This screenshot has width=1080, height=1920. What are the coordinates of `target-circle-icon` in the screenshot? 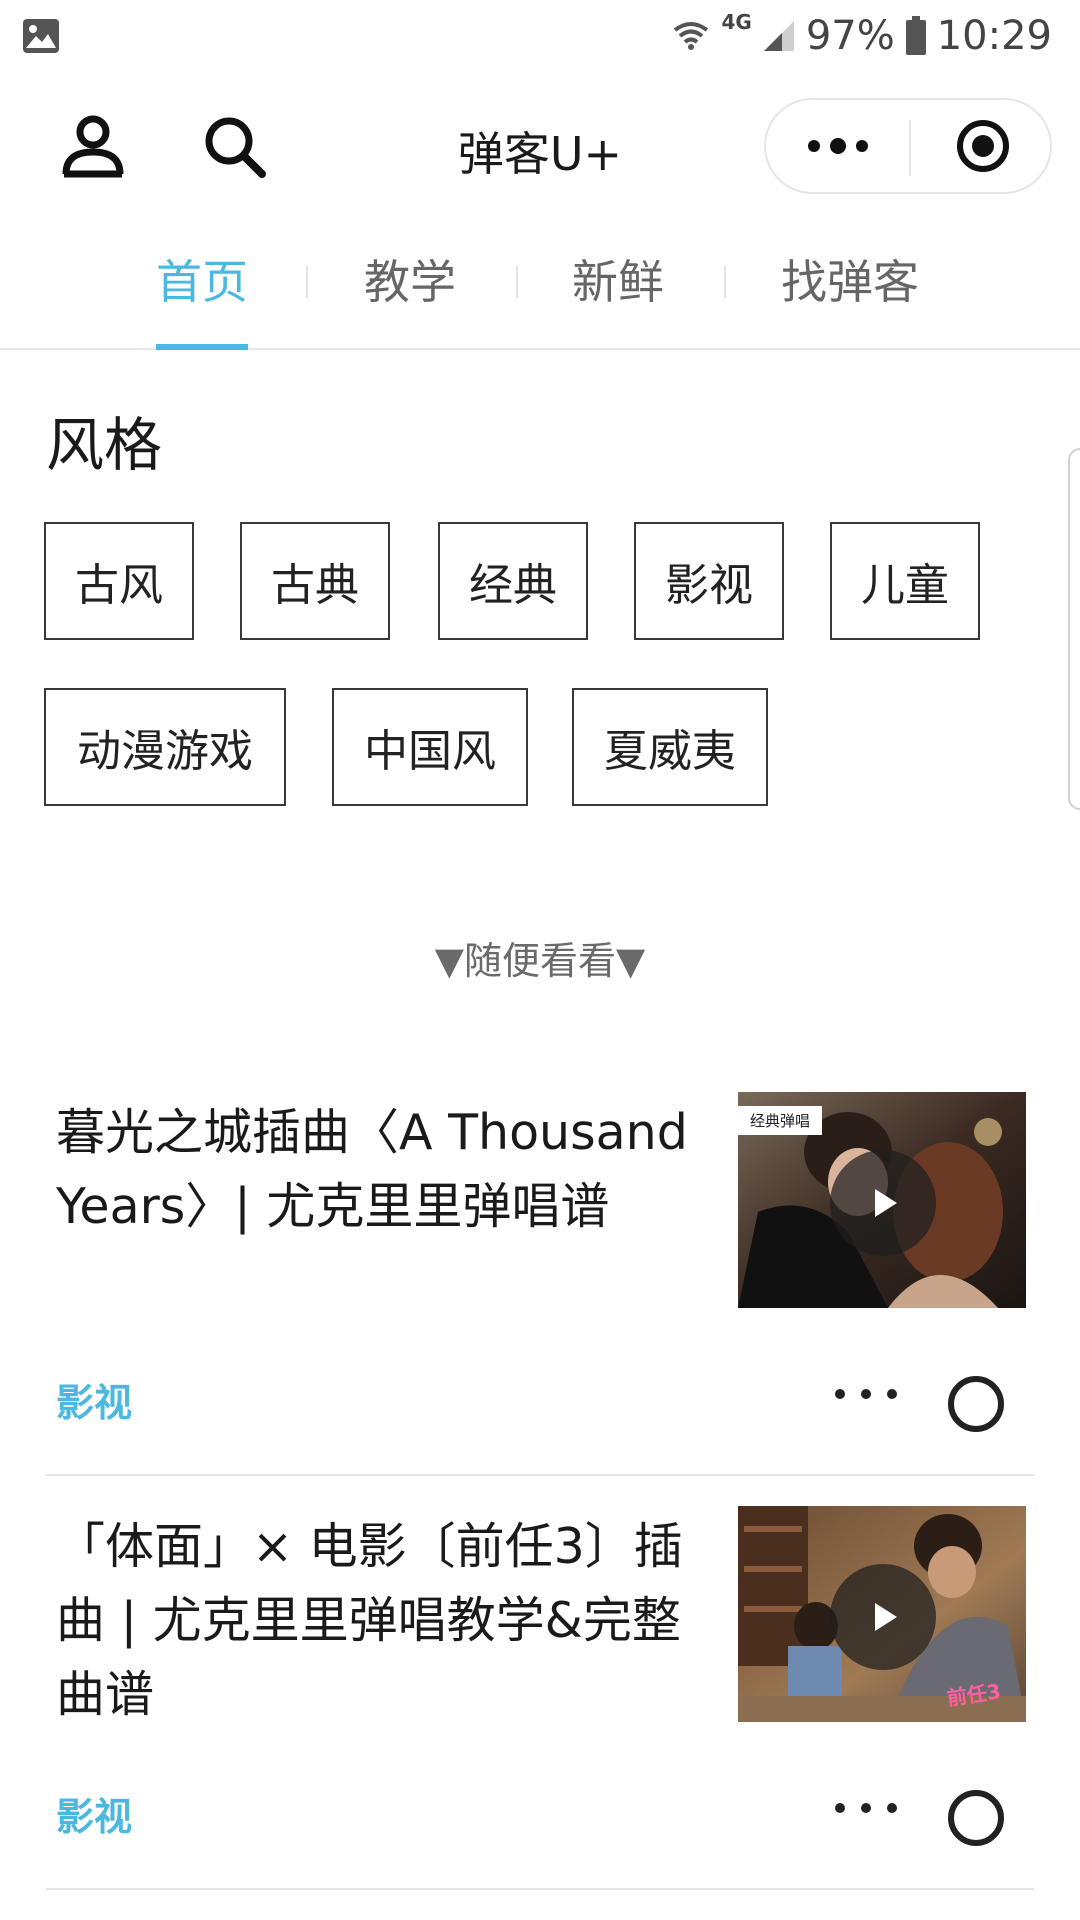 It's located at (983, 148).